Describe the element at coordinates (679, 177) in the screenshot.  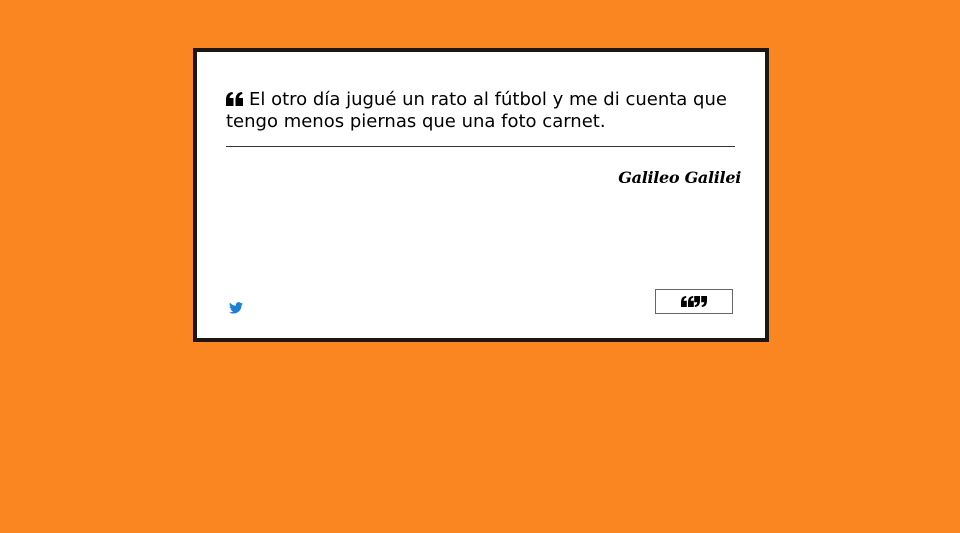
I see `quote-author: Galileo Galilei` at that location.